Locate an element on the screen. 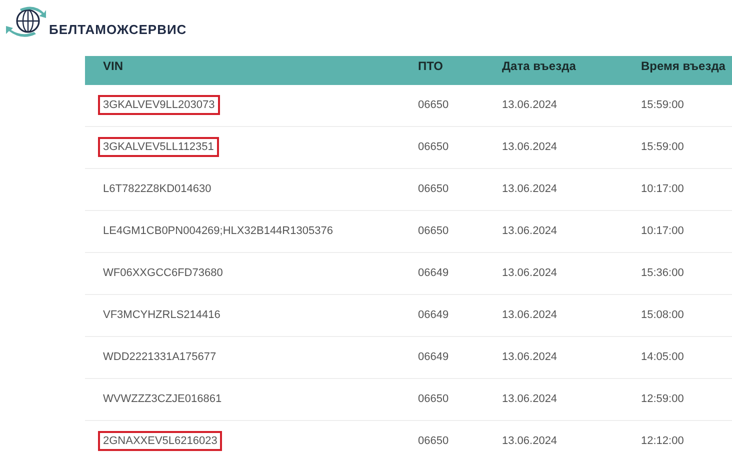 This screenshot has height=452, width=732. column-header: Дата въезда is located at coordinates (539, 66).